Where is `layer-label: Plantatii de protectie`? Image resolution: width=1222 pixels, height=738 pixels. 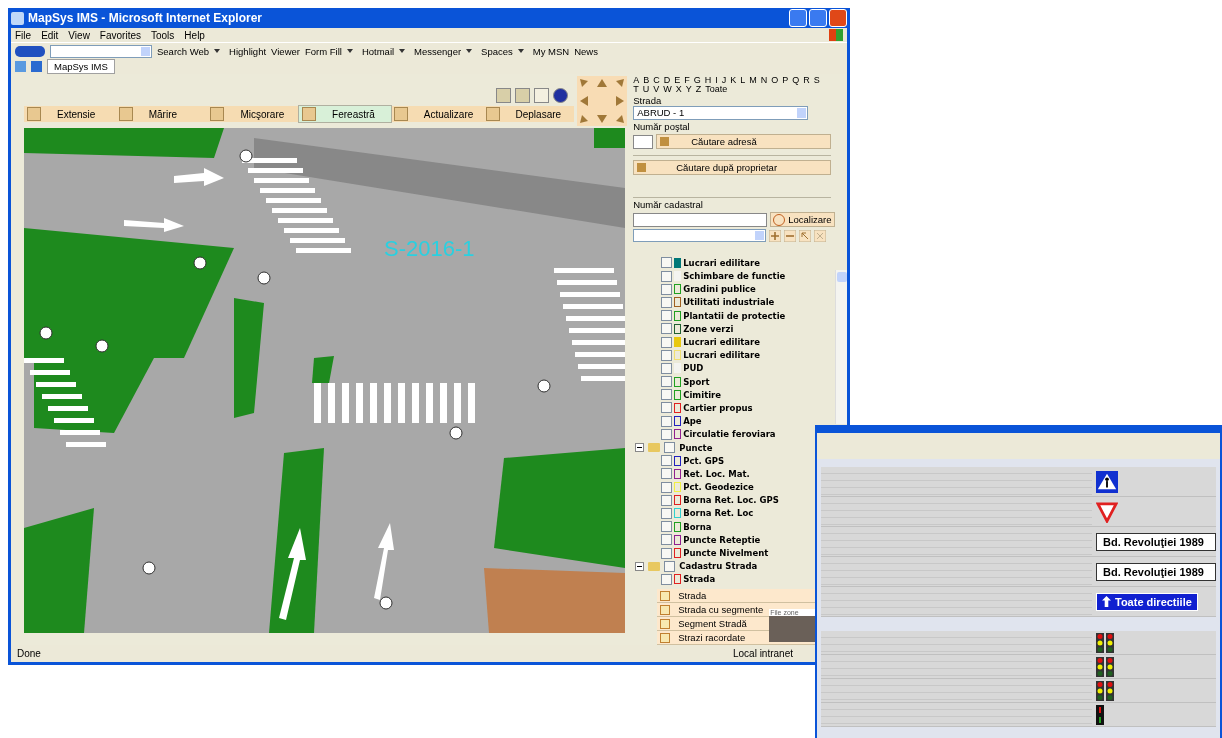
layer-label: Plantatii de protectie is located at coordinates (734, 315).